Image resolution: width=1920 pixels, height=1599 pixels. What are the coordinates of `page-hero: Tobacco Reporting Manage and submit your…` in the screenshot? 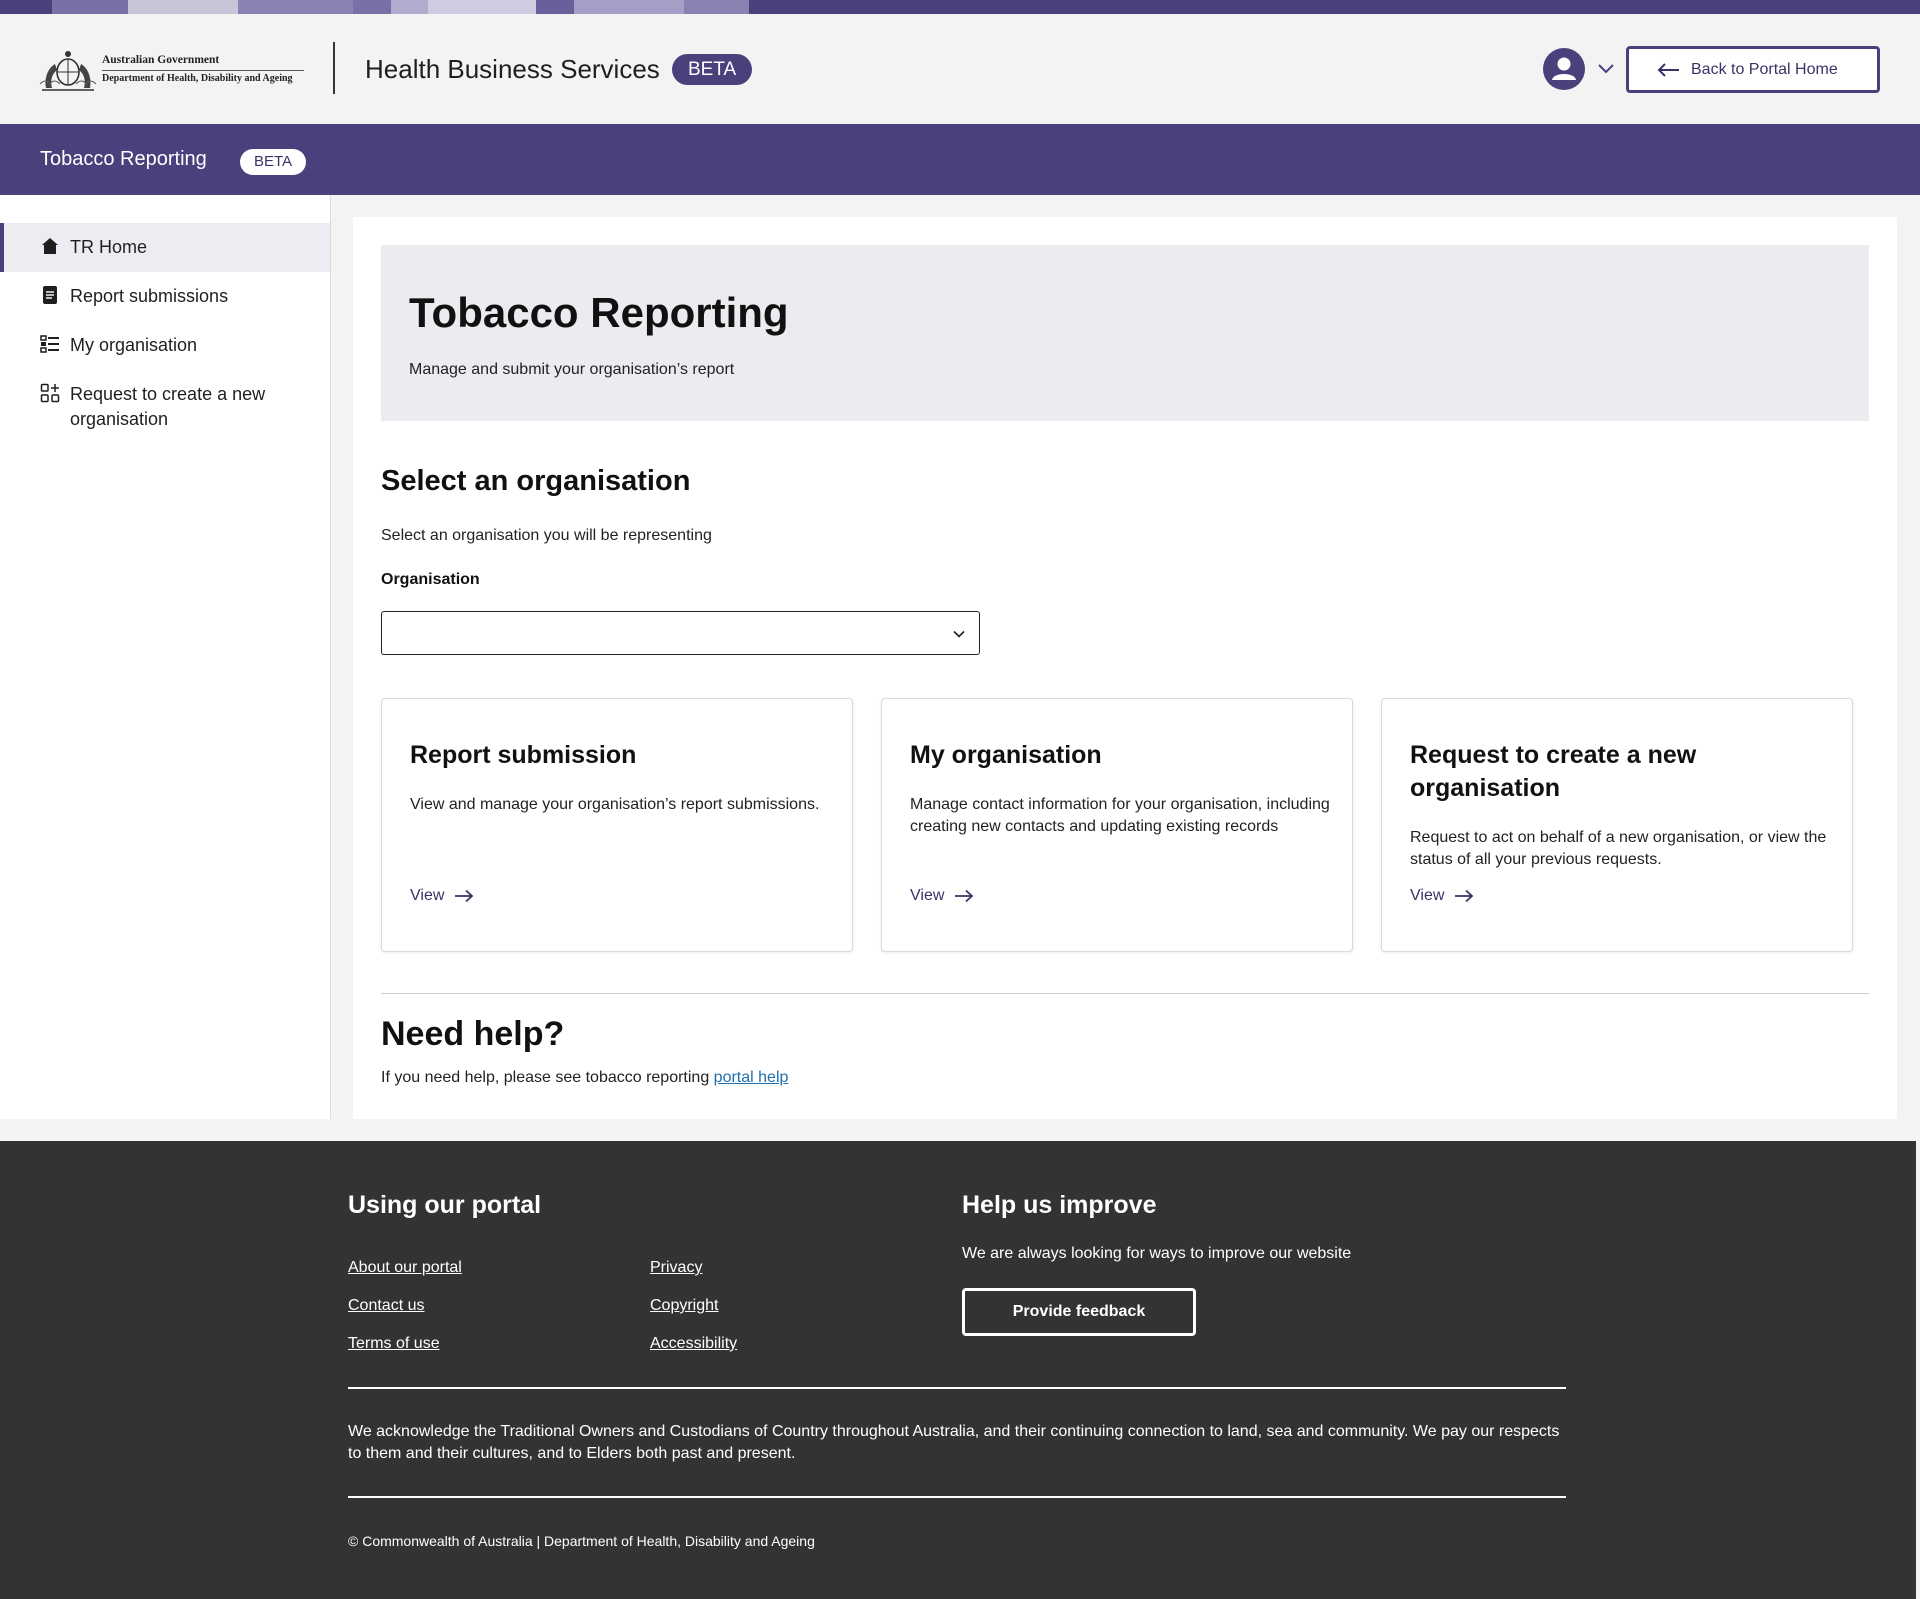 It's located at (1125, 333).